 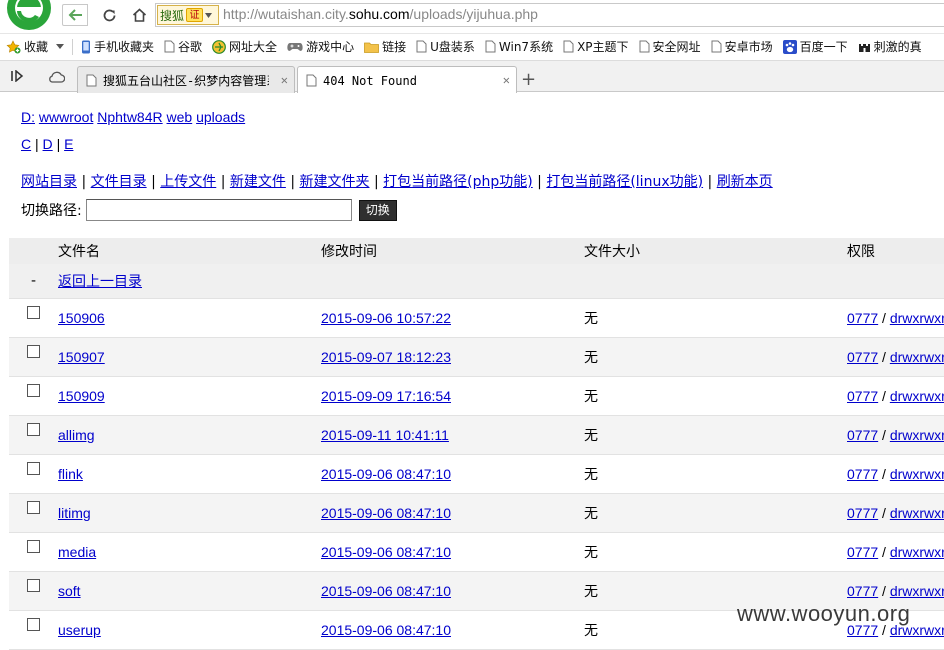 I want to click on bookmark-item: 手机收藏夹, so click(x=117, y=46).